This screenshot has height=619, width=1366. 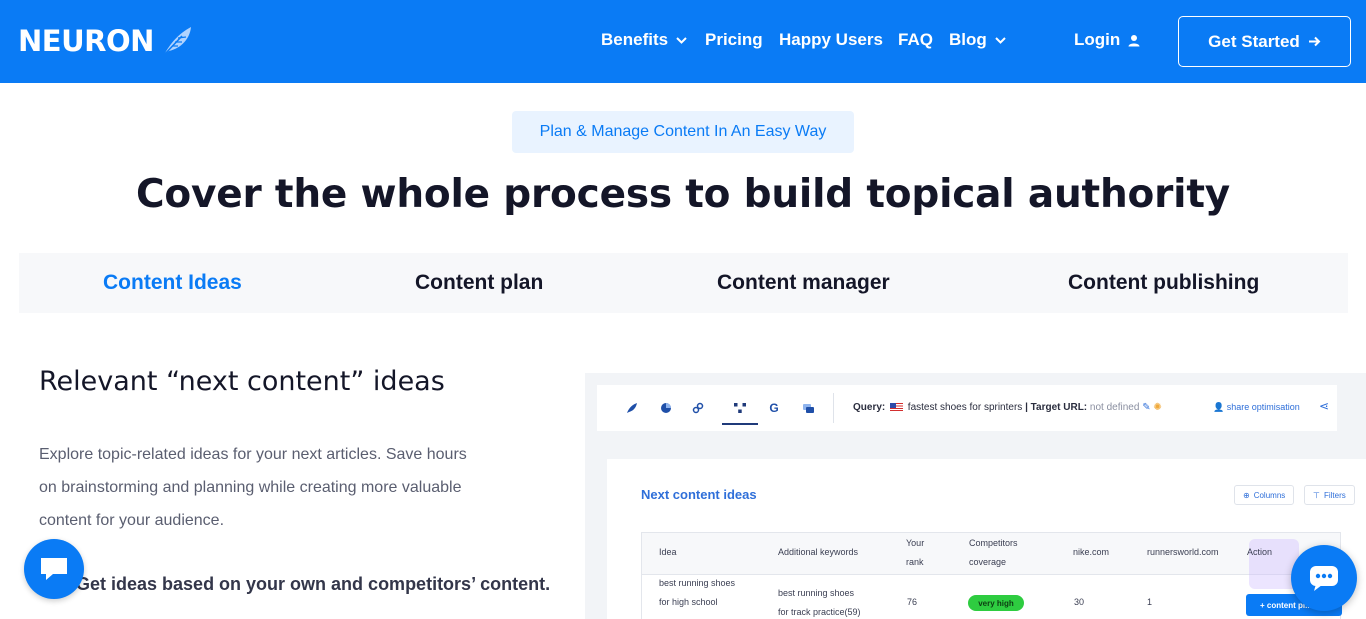 I want to click on row-rank: 76, so click(x=912, y=602).